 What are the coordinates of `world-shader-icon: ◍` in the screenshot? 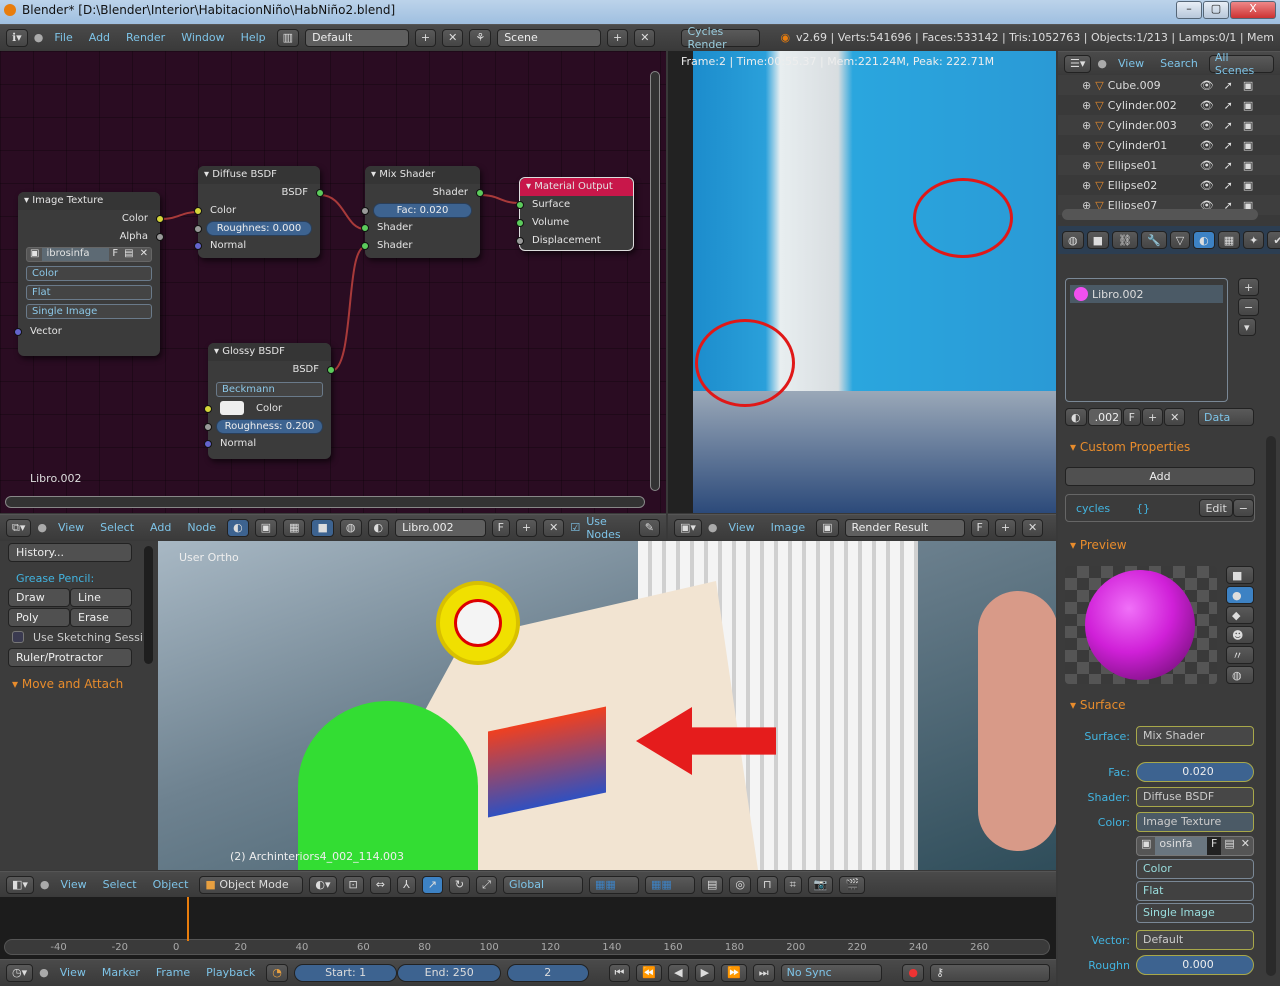 It's located at (350, 527).